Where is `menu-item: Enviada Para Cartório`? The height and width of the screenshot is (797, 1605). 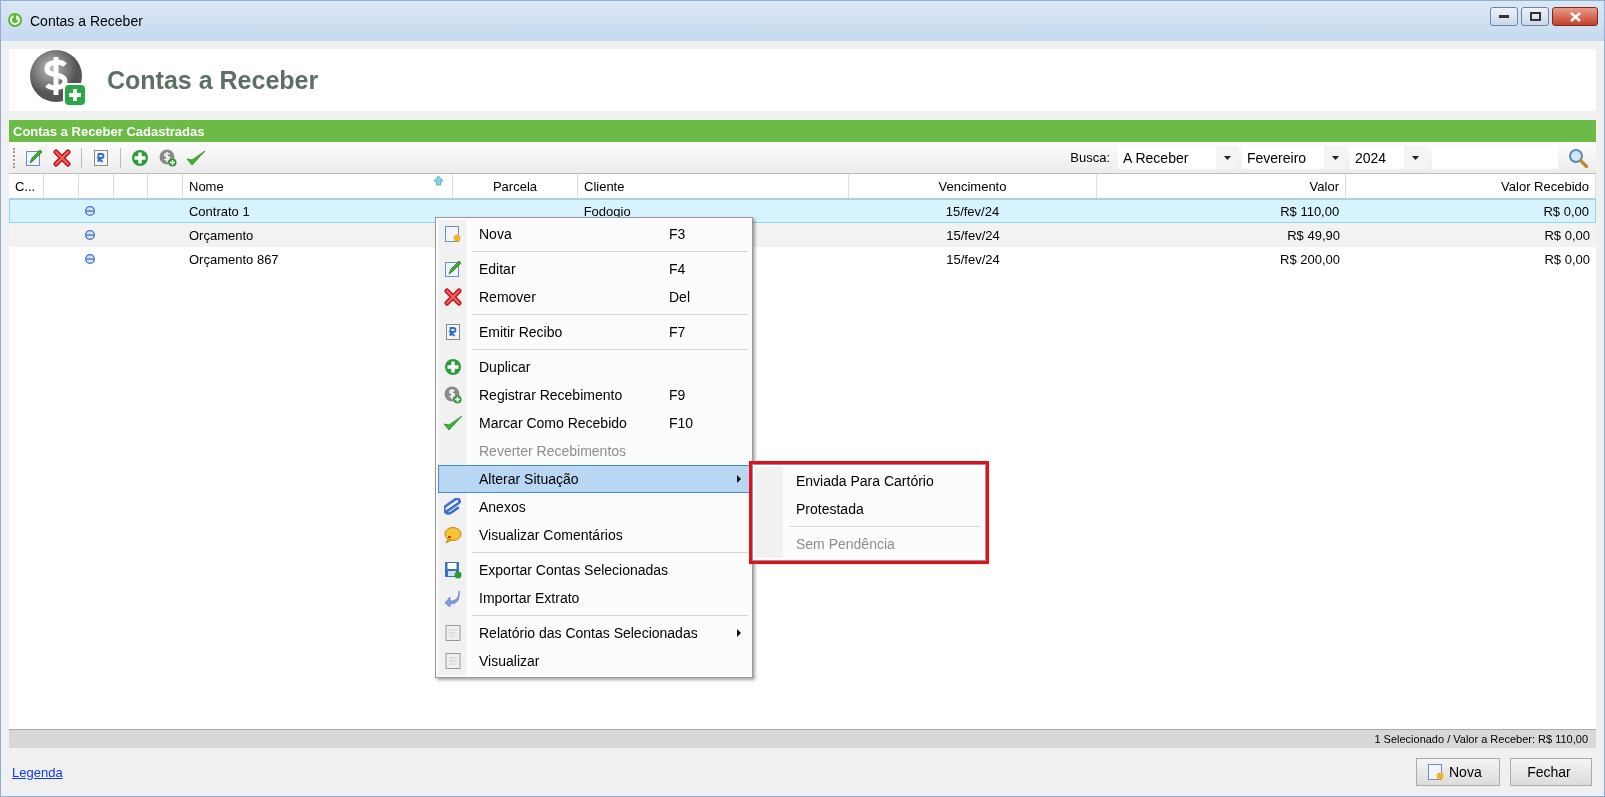 menu-item: Enviada Para Cartório is located at coordinates (869, 481).